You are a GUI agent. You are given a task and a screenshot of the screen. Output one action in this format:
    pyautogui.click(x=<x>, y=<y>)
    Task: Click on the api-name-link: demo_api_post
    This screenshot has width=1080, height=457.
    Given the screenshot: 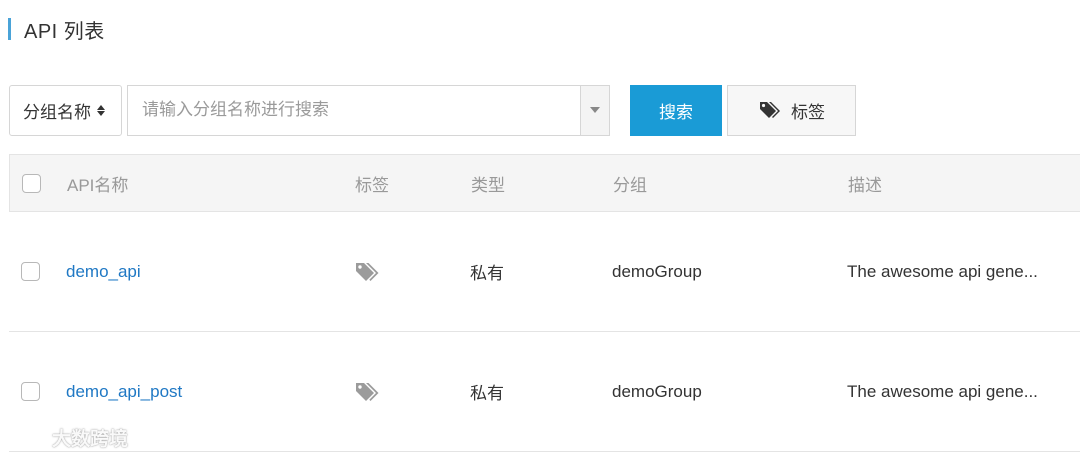 What is the action you would take?
    pyautogui.click(x=124, y=392)
    